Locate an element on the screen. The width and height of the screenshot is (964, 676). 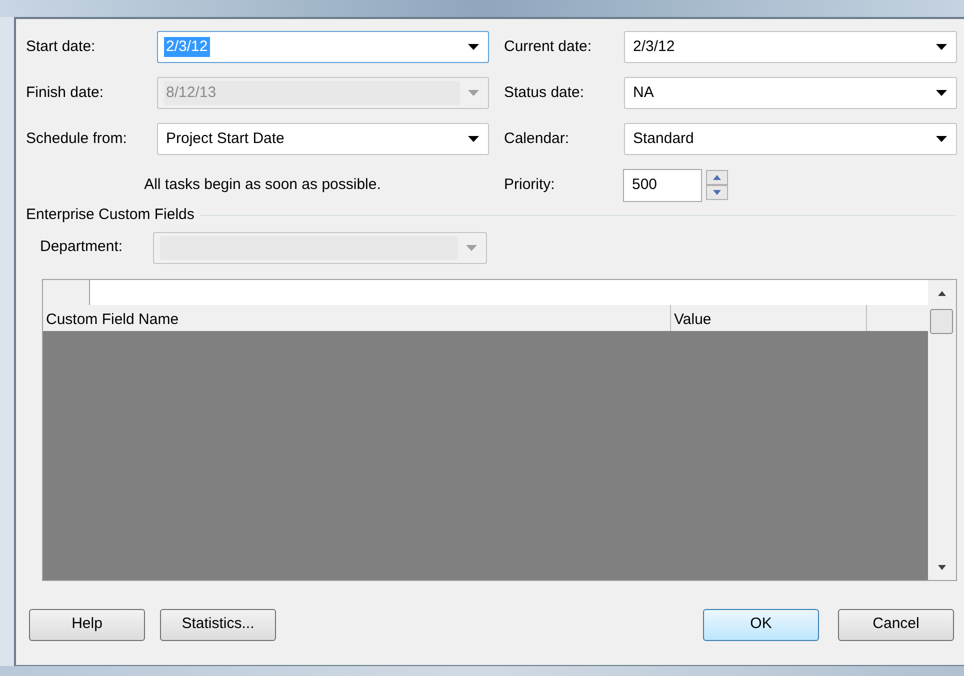
field-label: Status date: is located at coordinates (545, 92).